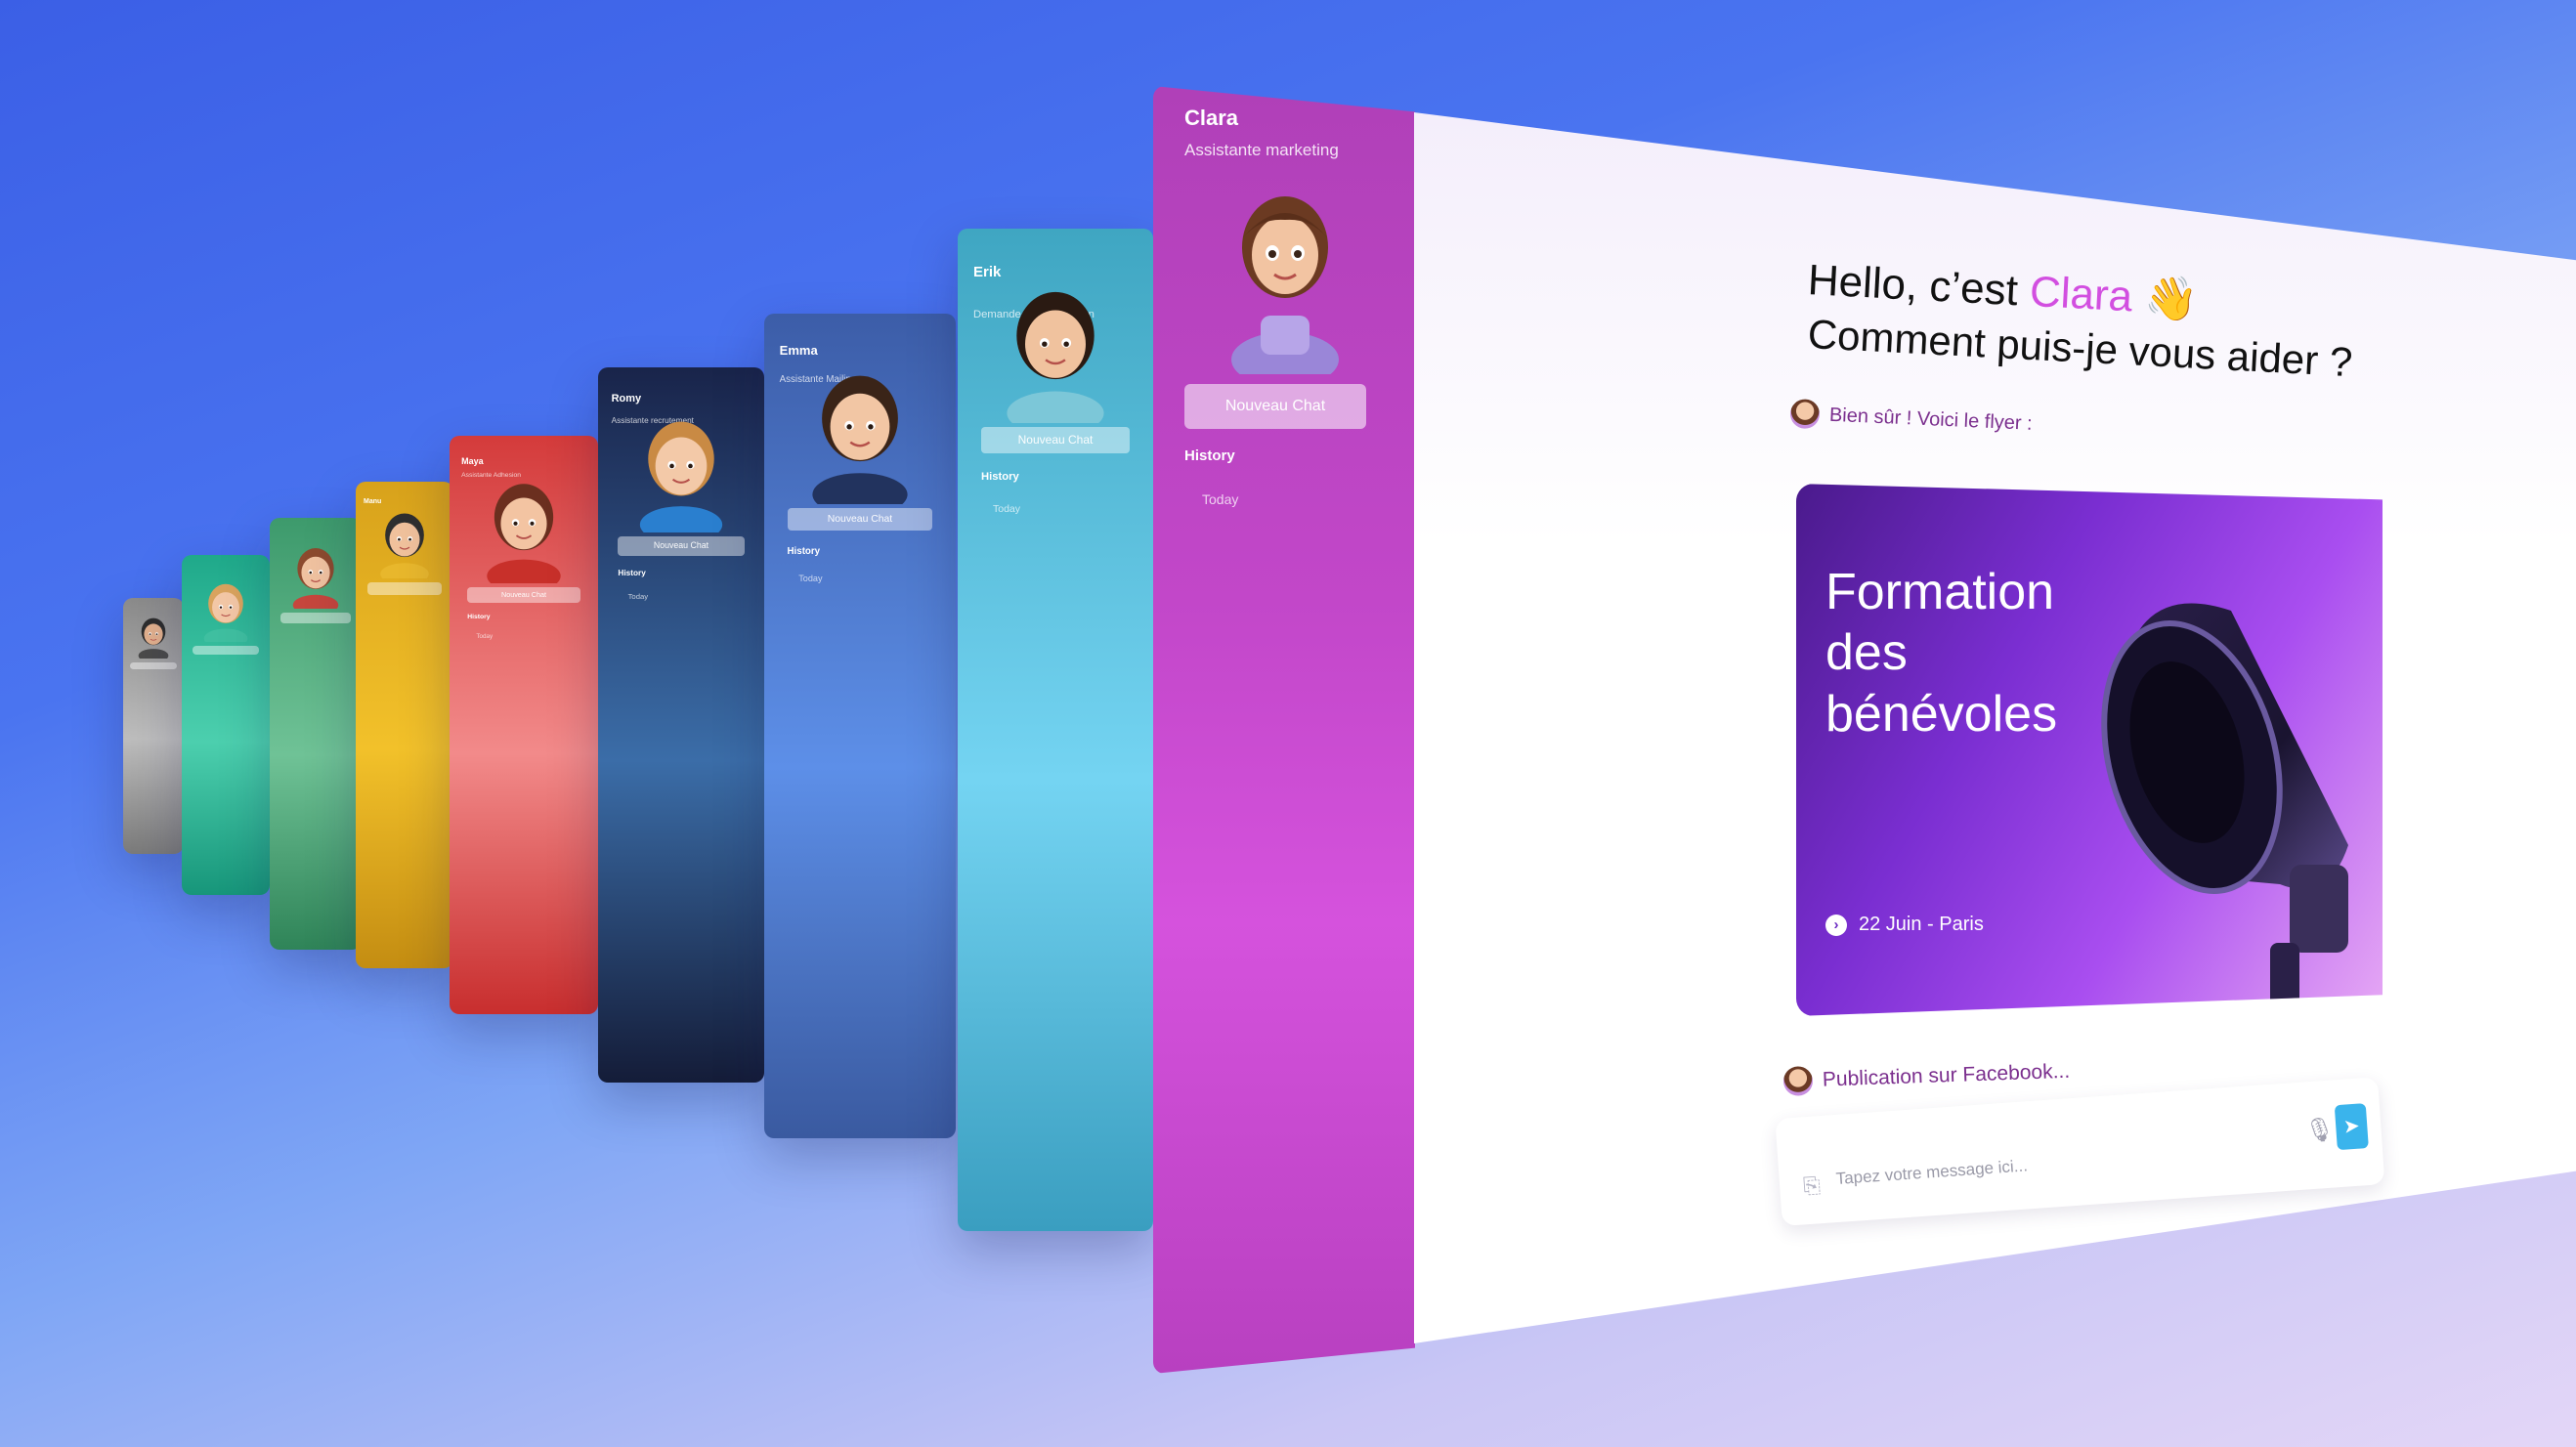 The image size is (2576, 1447). What do you see at coordinates (1836, 925) in the screenshot?
I see `chevron-right-icon: ›` at bounding box center [1836, 925].